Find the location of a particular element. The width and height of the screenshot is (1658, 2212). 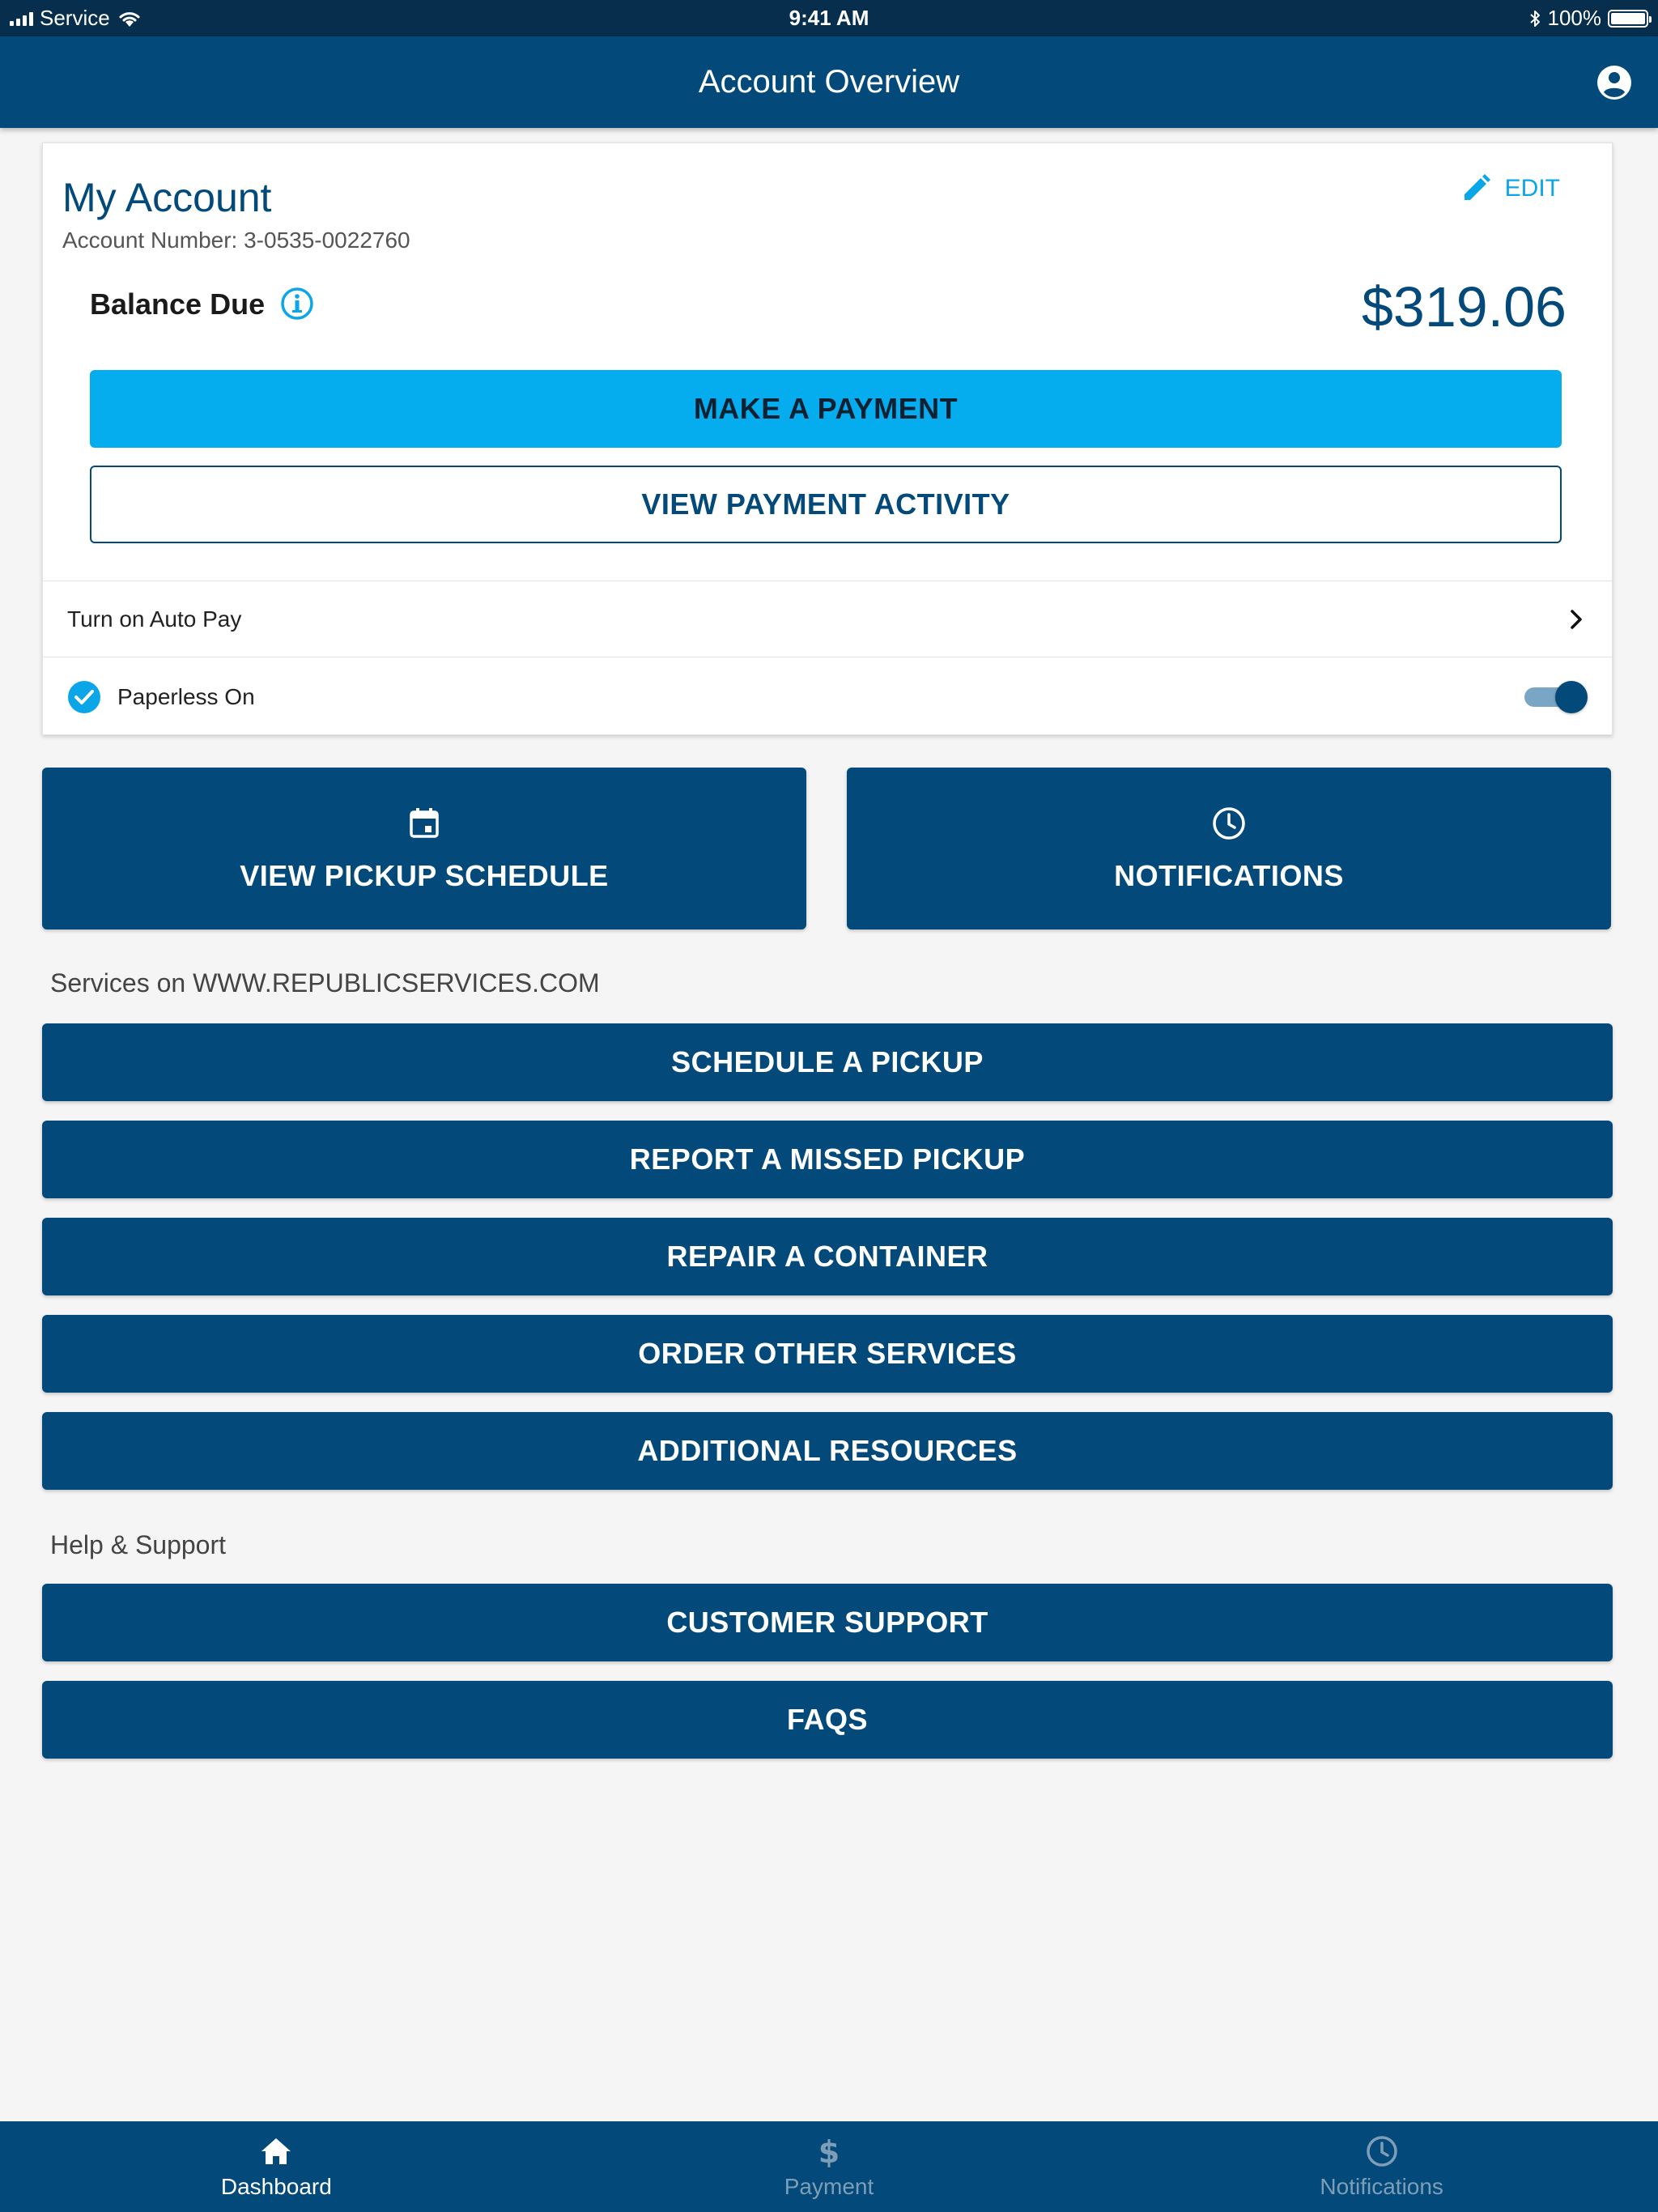

status-bar: Service 9:41 AM 100% is located at coordinates (829, 18).